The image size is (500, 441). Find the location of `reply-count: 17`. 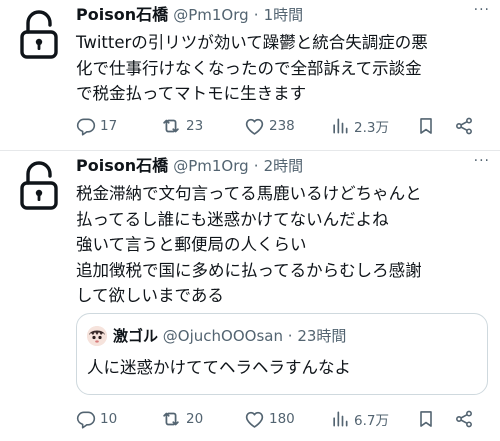

reply-count: 17 is located at coordinates (109, 126).